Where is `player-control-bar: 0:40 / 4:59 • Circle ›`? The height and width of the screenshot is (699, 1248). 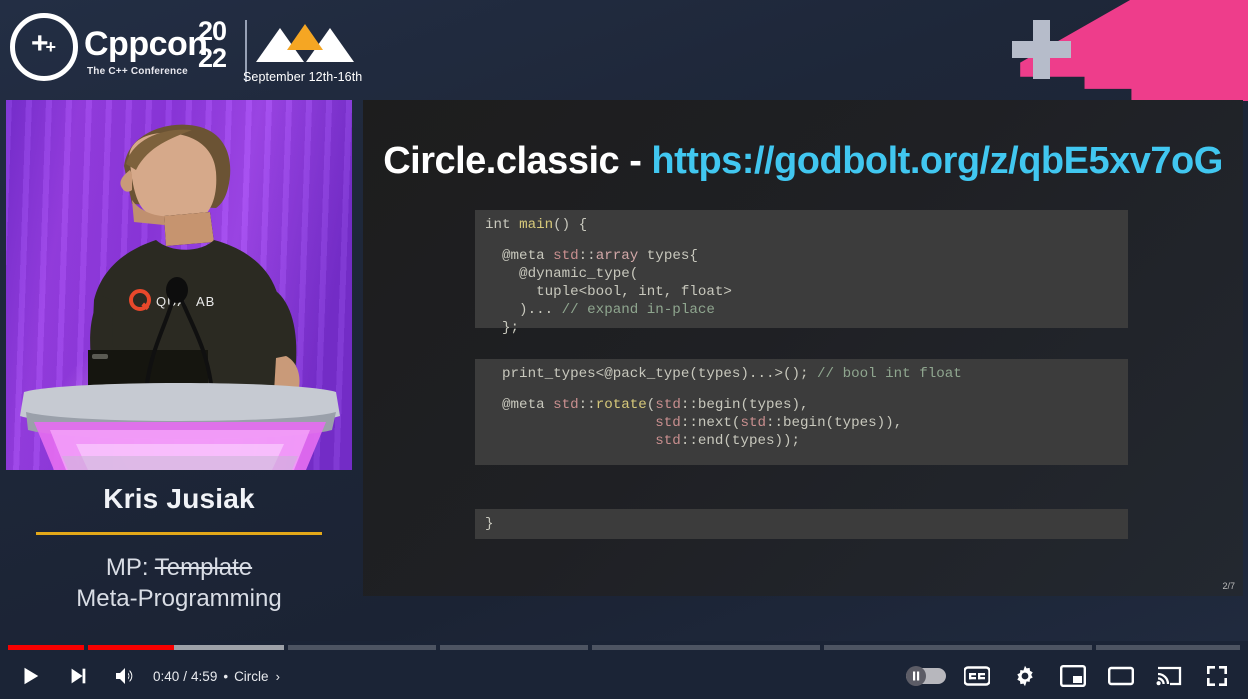 player-control-bar: 0:40 / 4:59 • Circle › is located at coordinates (624, 670).